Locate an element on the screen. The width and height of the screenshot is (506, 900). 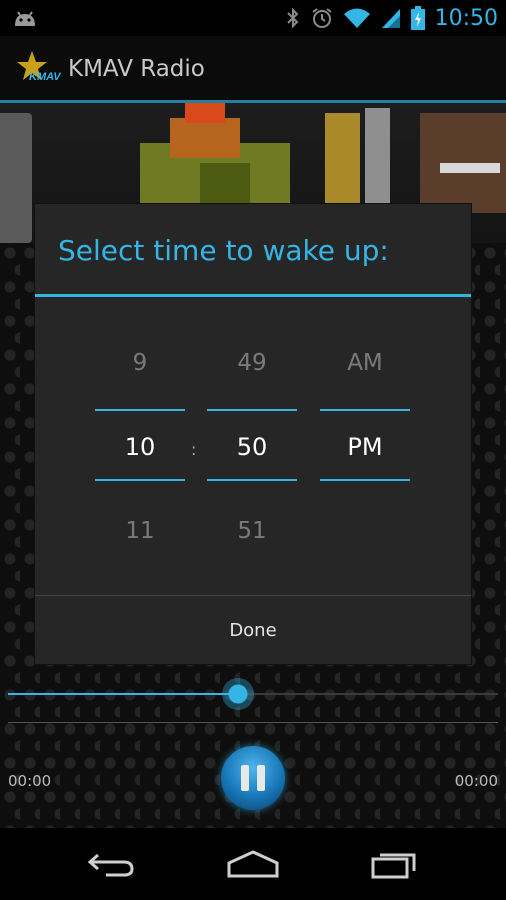
seek-progress is located at coordinates (123, 694).